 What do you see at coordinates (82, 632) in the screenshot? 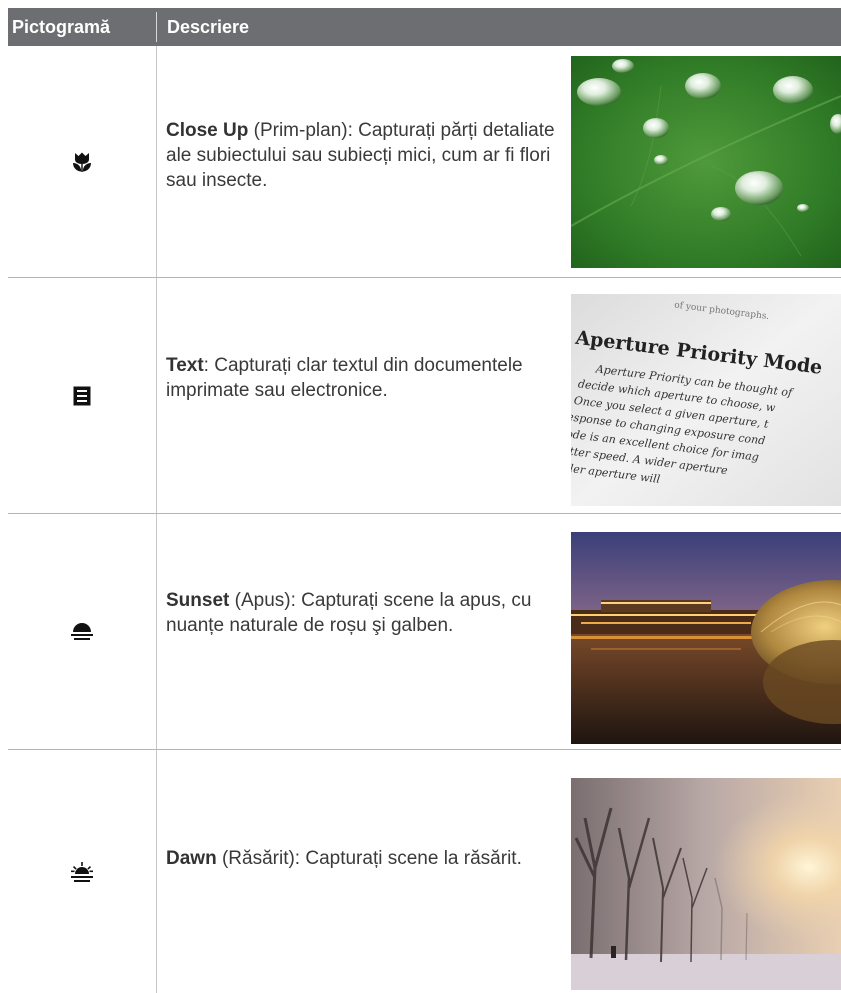
I see `sunset-icon` at bounding box center [82, 632].